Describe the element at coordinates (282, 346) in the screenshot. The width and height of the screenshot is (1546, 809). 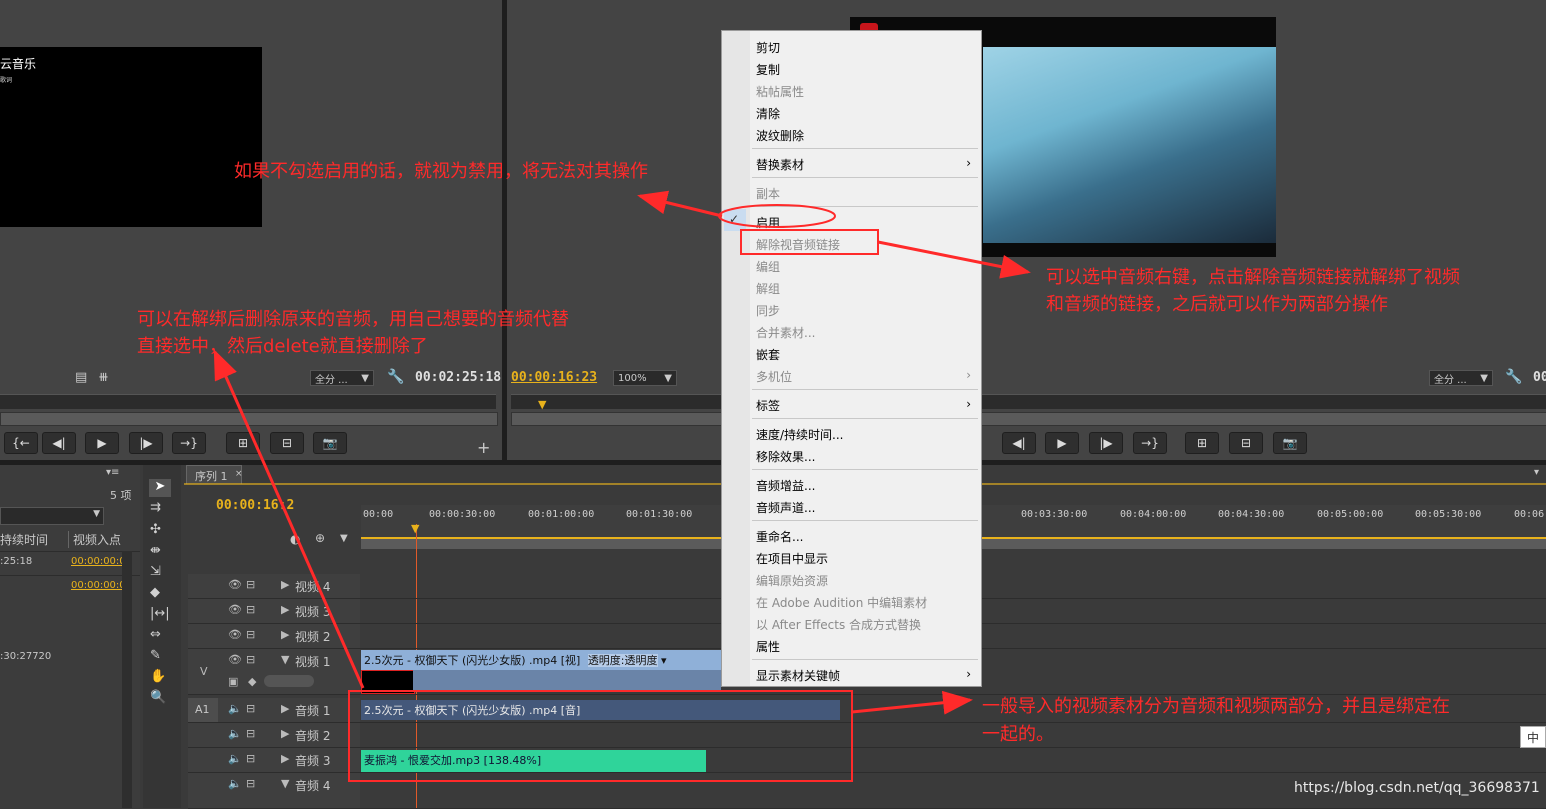
I see `annotation-delete-note-line2: 直接选中，然后delete就直接删除了` at that location.